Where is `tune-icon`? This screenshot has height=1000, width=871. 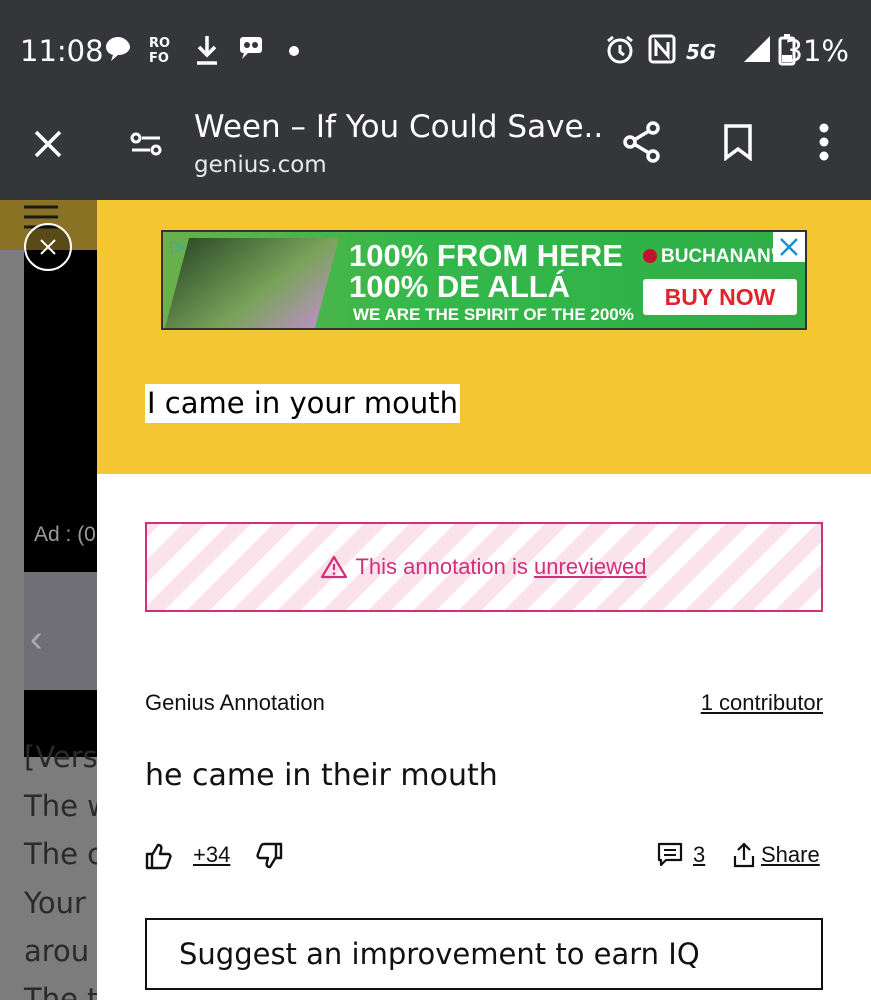 tune-icon is located at coordinates (146, 144).